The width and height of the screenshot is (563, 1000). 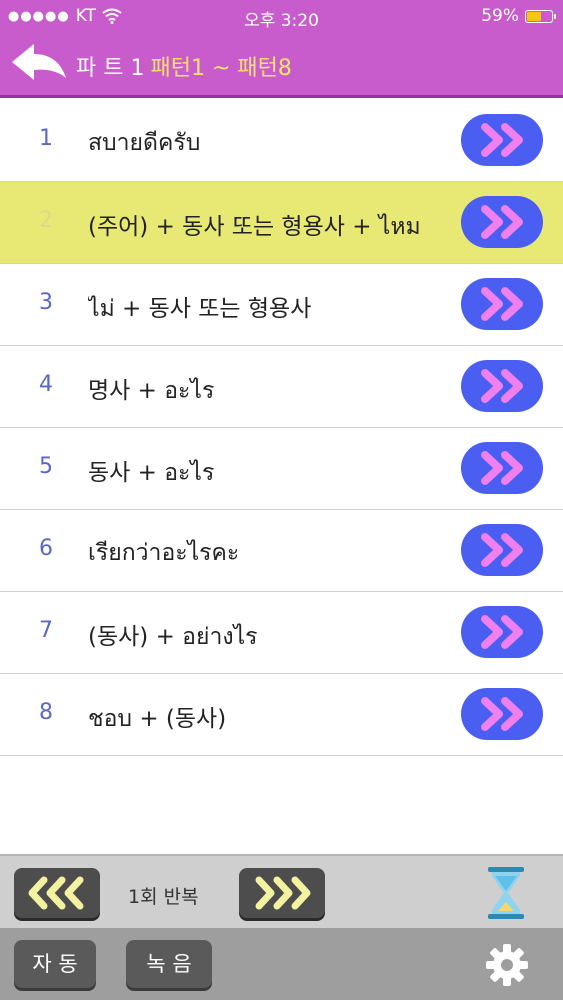 I want to click on pattern-text: ไม่ + 동사 또는 형용사, so click(x=200, y=309).